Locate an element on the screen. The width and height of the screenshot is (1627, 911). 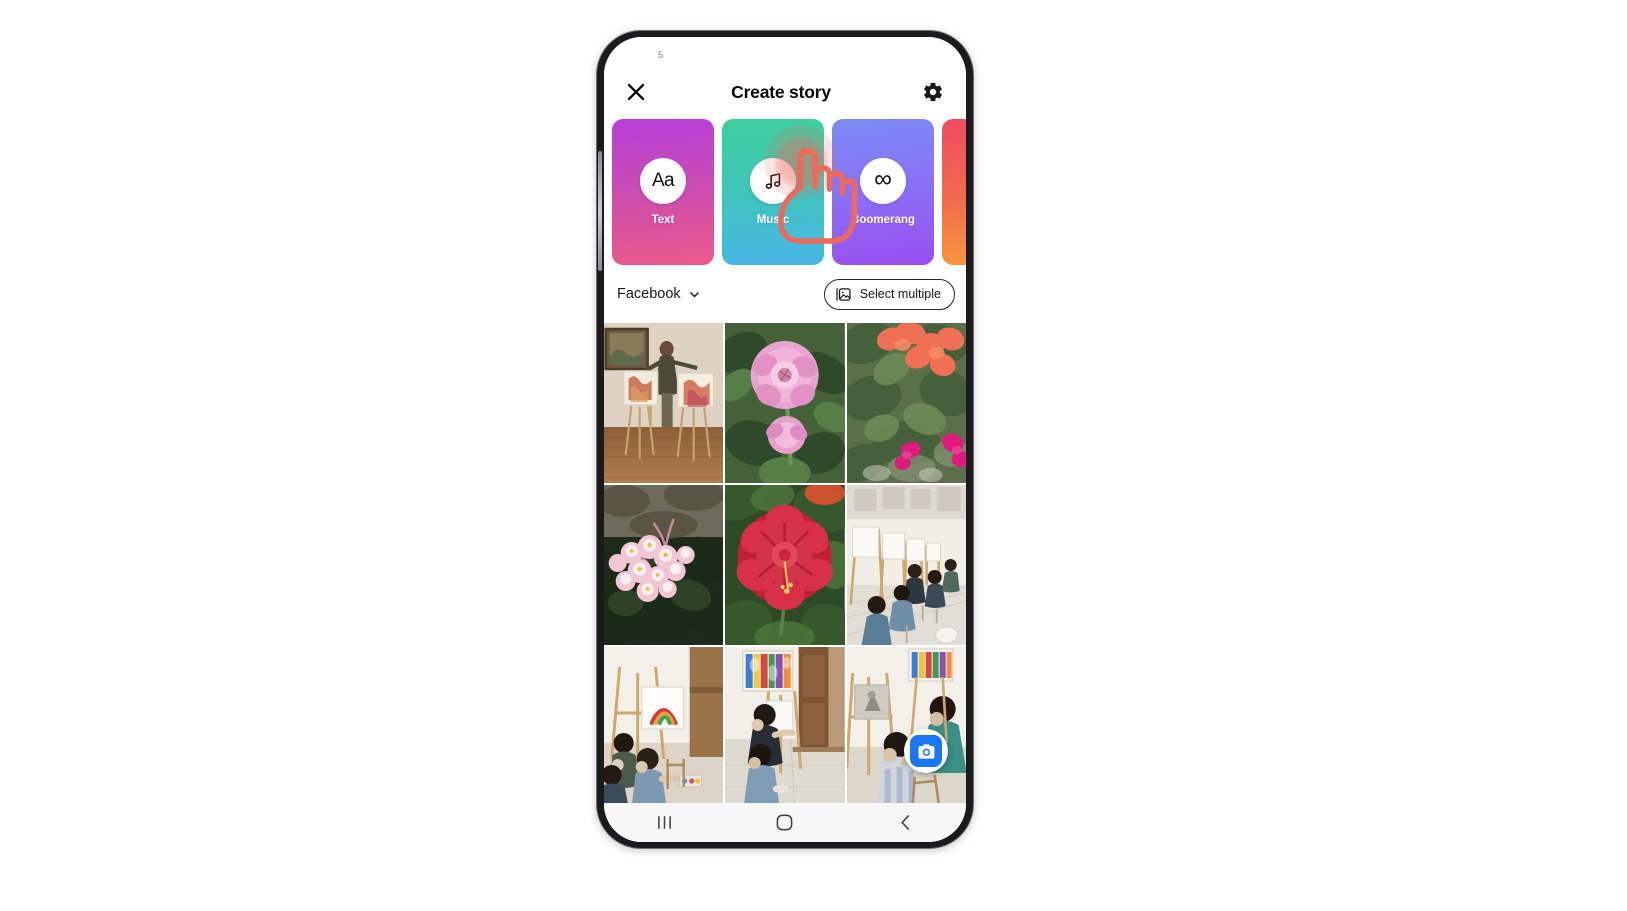
photo-pink-rose is located at coordinates (785, 403).